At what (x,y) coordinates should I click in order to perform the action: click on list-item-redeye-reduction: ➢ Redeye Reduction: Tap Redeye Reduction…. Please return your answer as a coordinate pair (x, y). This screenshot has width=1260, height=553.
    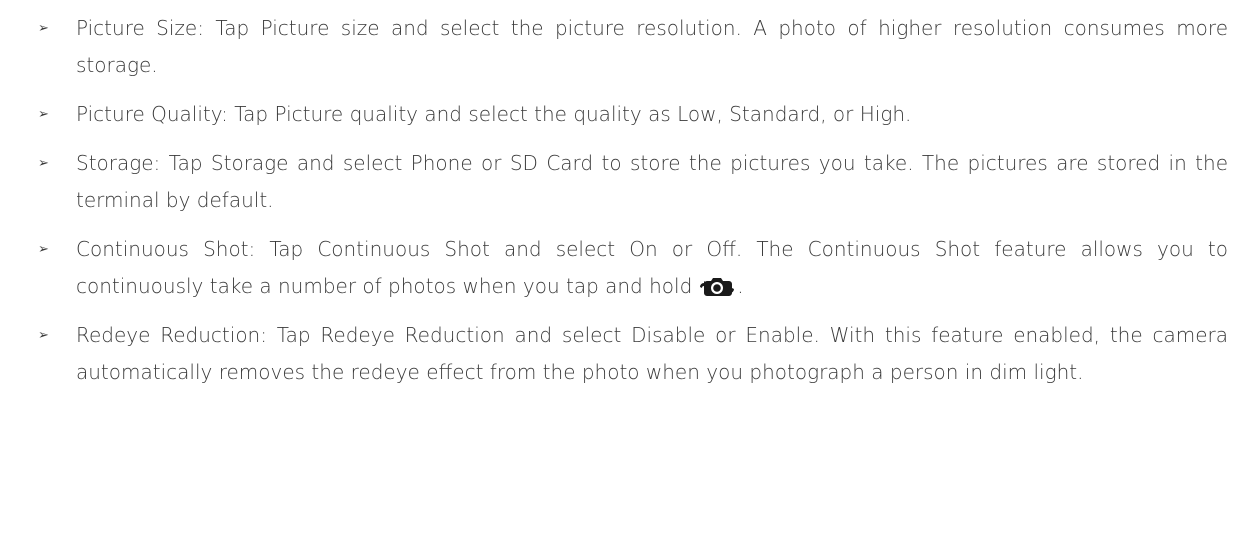
    Looking at the image, I should click on (630, 354).